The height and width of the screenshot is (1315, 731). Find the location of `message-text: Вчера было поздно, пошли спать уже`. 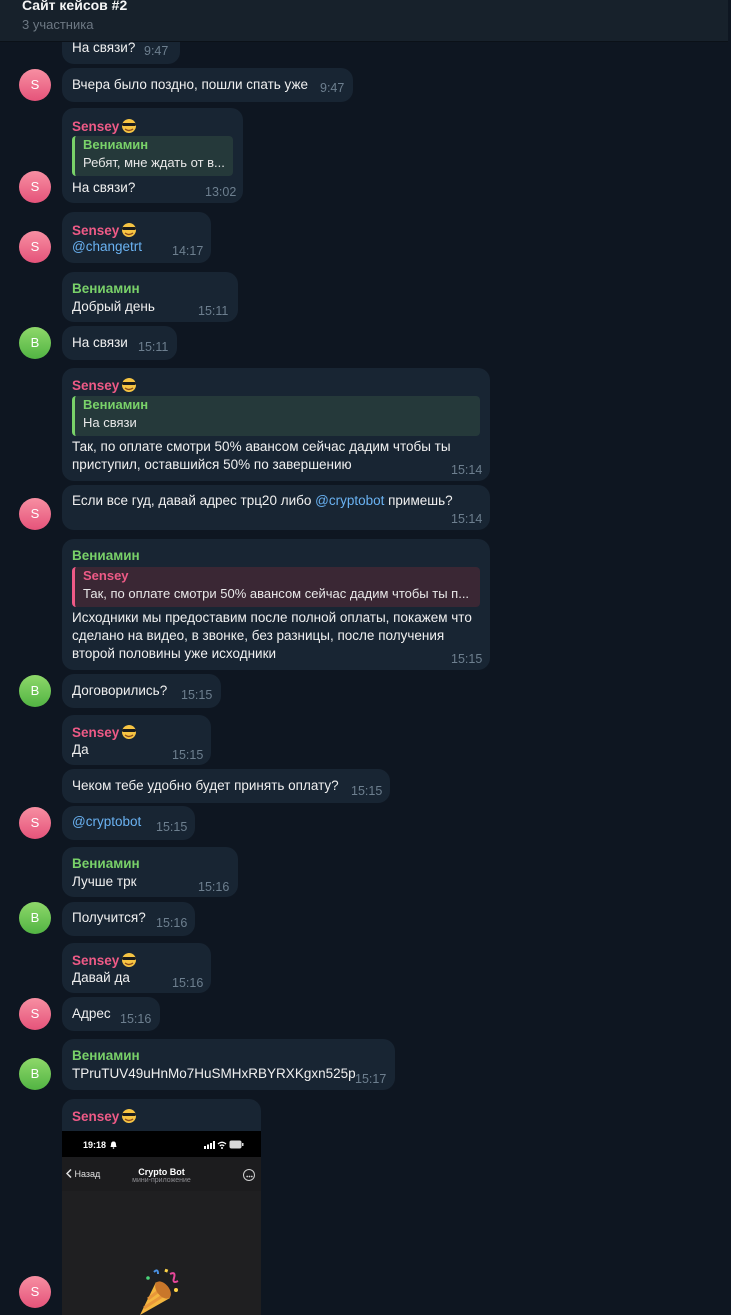

message-text: Вчера было поздно, пошли спать уже is located at coordinates (190, 84).